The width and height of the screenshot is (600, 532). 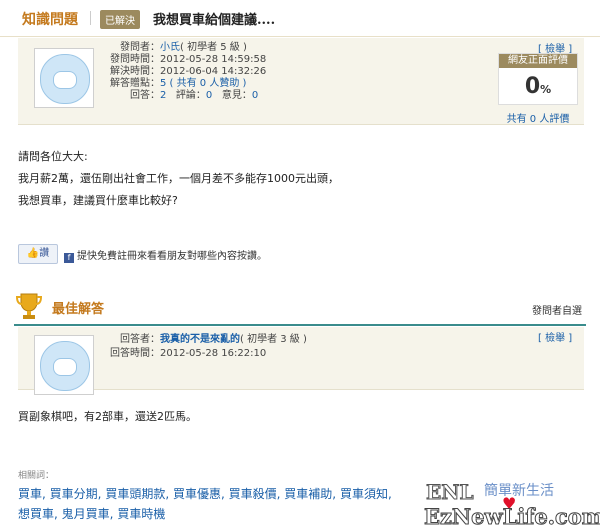 What do you see at coordinates (203, 83) in the screenshot?
I see `points-value: 5 ( 共有 0 人贊助 )` at bounding box center [203, 83].